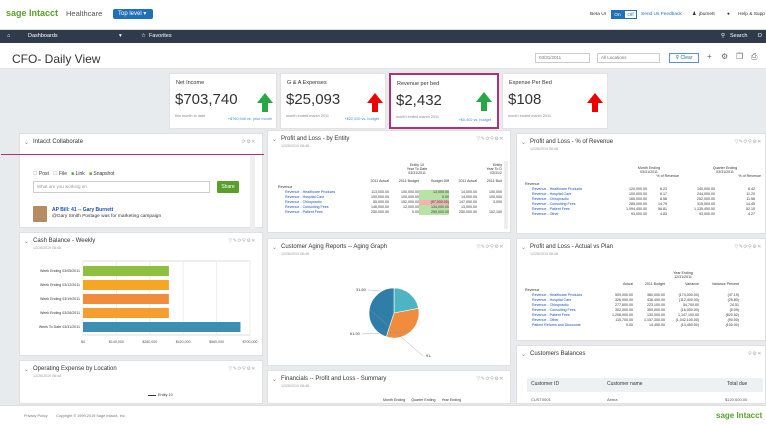 The width and height of the screenshot is (766, 425). What do you see at coordinates (440, 181) in the screenshot?
I see `col-header: Budget Diff` at bounding box center [440, 181].